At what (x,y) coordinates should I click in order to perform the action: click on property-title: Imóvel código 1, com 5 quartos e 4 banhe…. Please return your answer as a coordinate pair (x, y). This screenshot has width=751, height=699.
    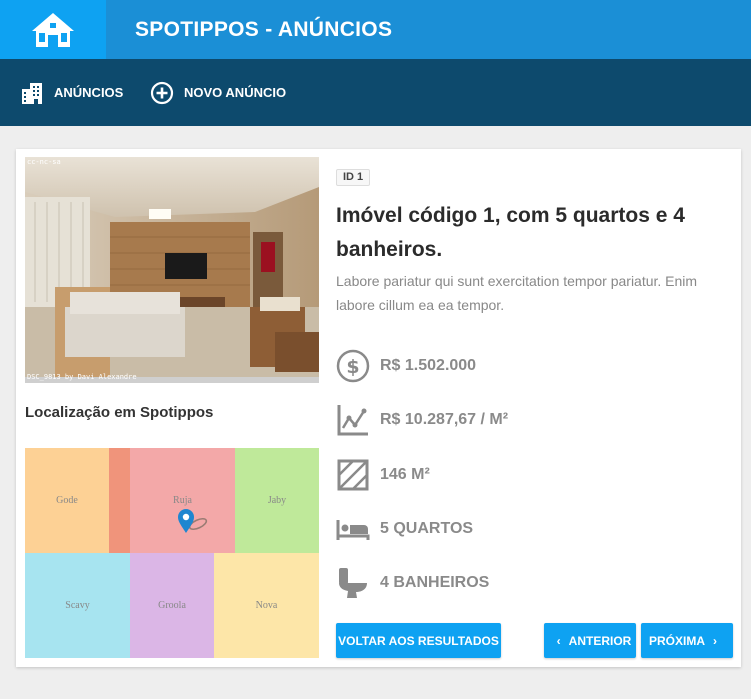
    Looking at the image, I should click on (510, 232).